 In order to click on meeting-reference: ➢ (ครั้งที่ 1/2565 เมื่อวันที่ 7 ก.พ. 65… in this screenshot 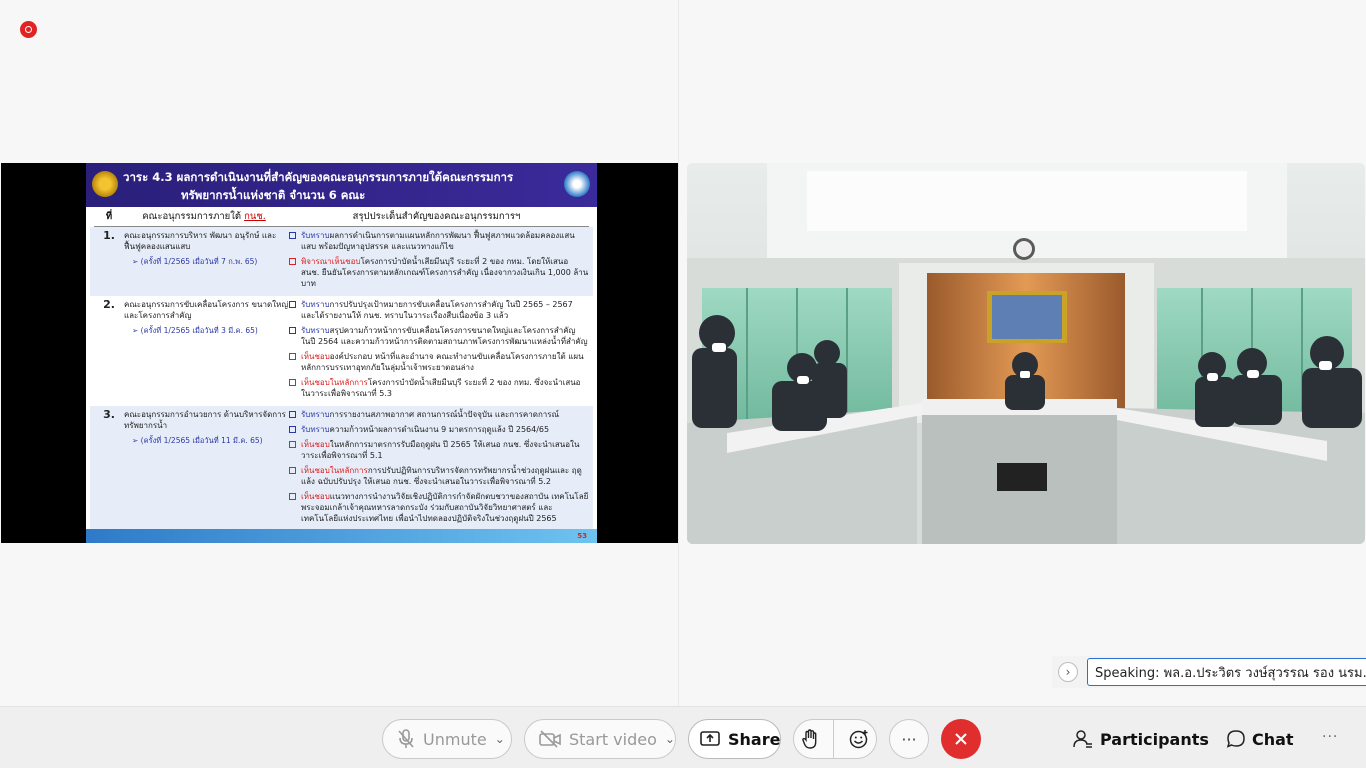, I will do `click(195, 261)`.